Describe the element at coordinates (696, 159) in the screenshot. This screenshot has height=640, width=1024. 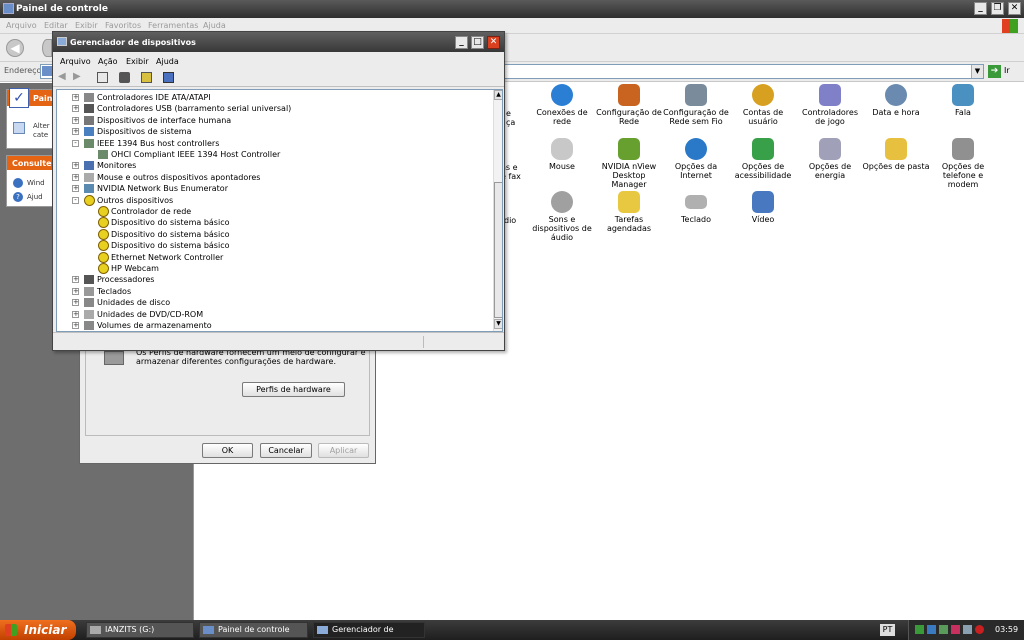
I see `icon-internet-options: Opções da Internet` at that location.